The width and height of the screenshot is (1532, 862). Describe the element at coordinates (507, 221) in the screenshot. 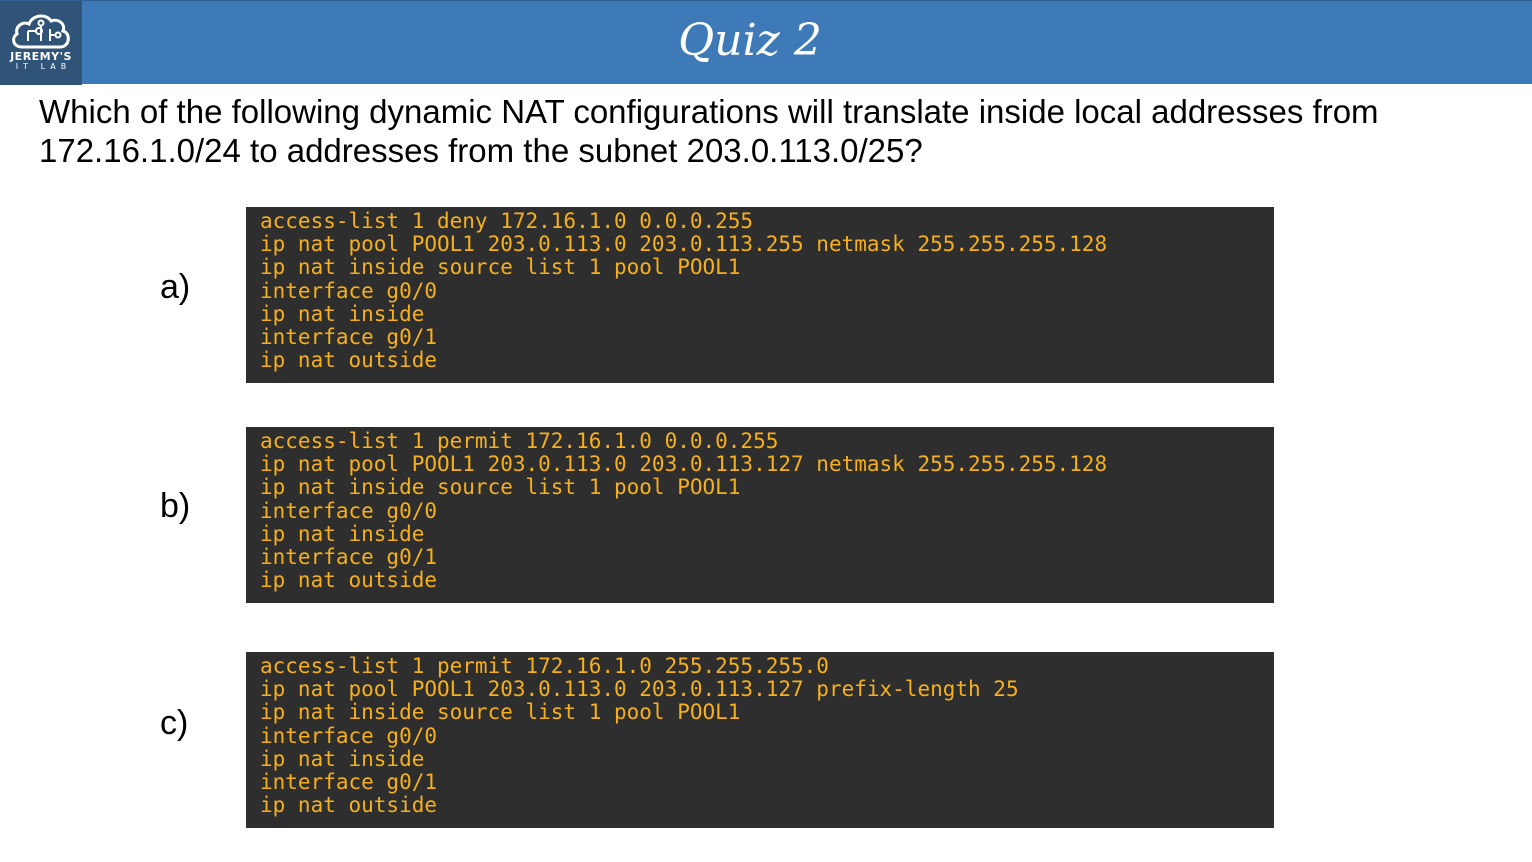

I see `code-line: access-list 1 deny 172.16.1.0 0.0.0.255` at that location.